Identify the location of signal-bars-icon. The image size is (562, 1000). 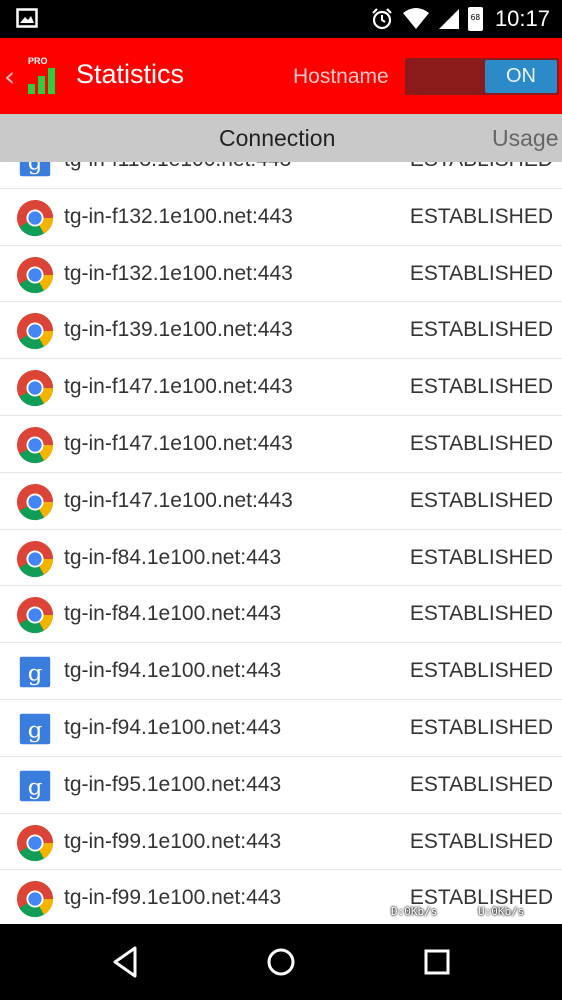
(41, 81).